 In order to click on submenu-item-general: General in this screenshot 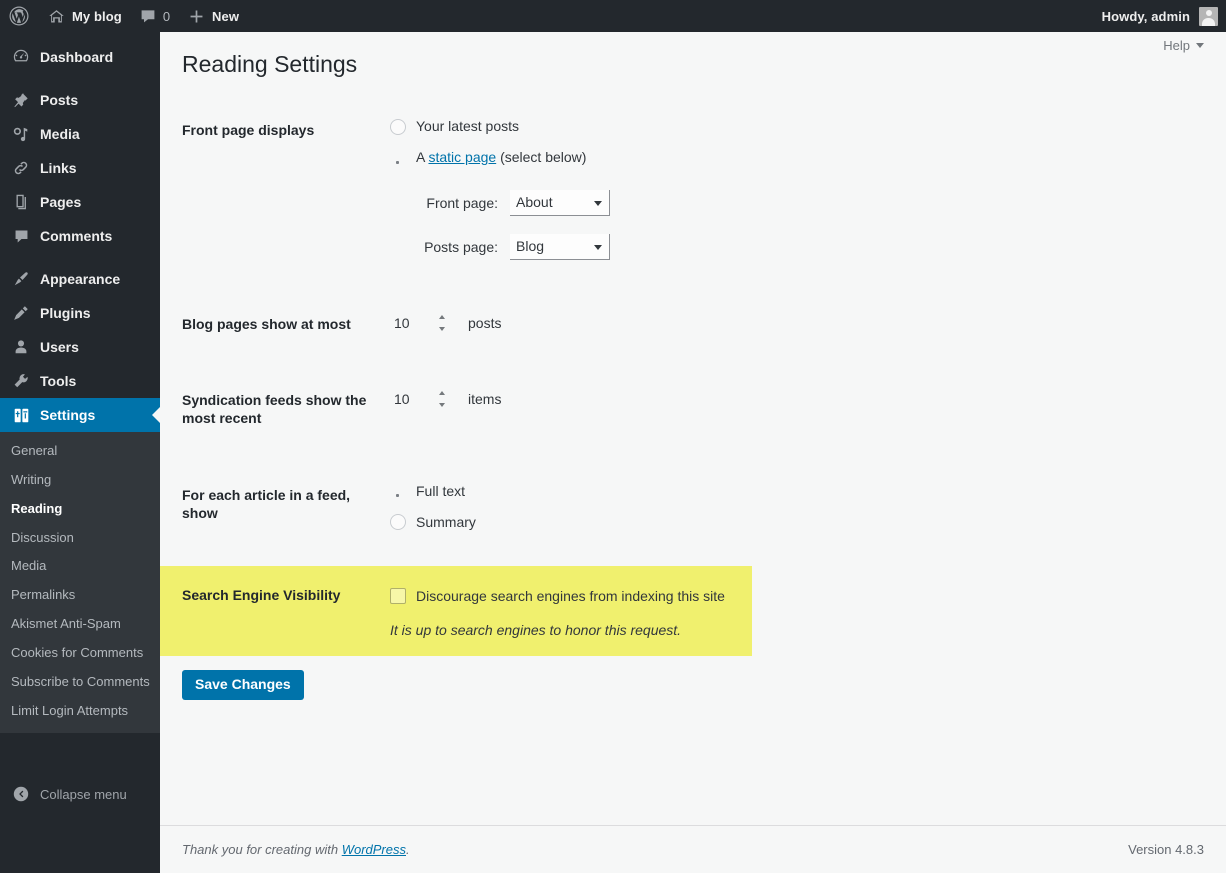, I will do `click(80, 451)`.